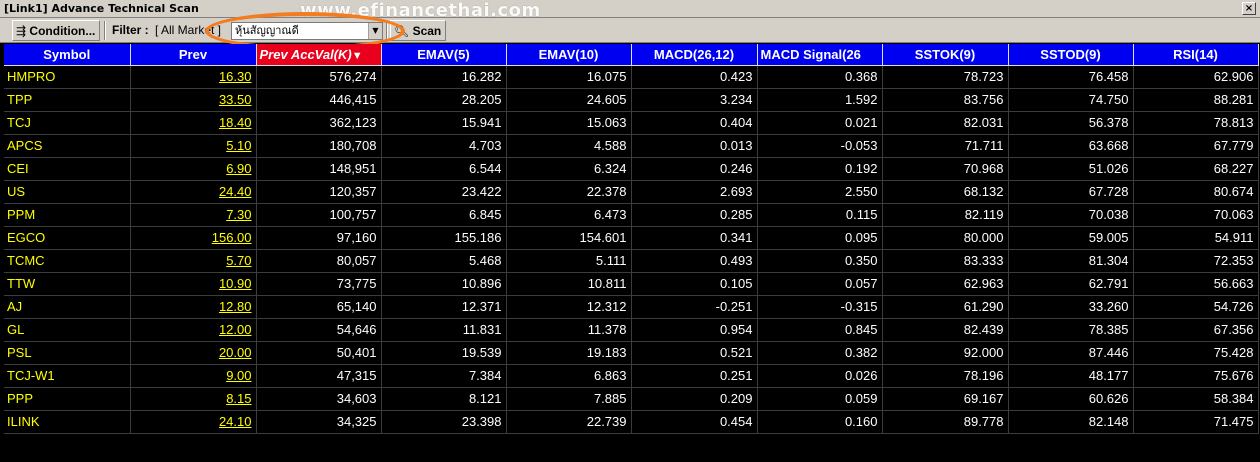 Image resolution: width=1260 pixels, height=462 pixels. Describe the element at coordinates (569, 100) in the screenshot. I see `emav10-cell: 24.605` at that location.